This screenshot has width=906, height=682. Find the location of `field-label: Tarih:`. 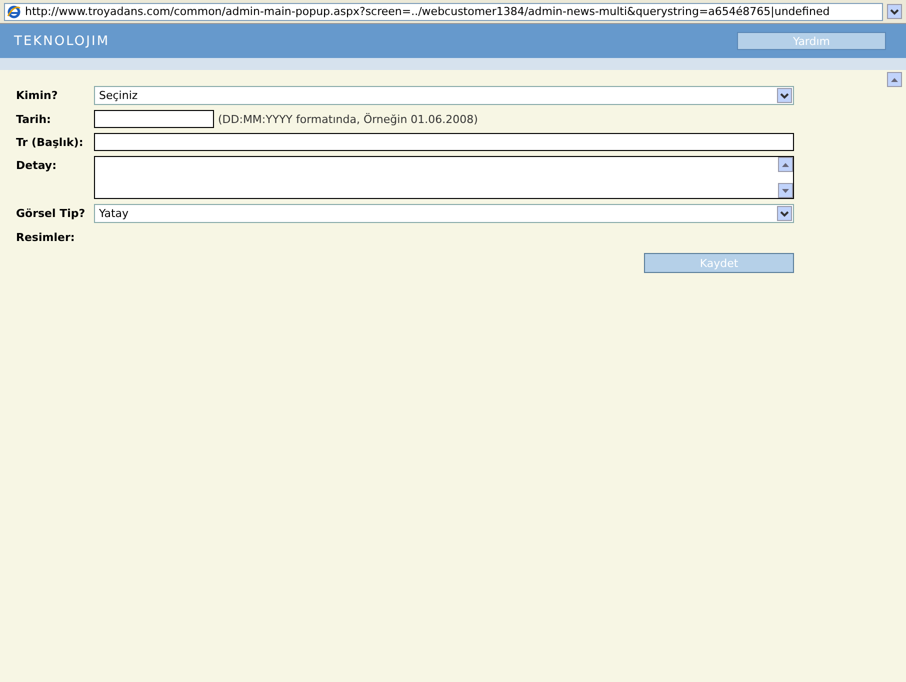

field-label: Tarih: is located at coordinates (34, 120).